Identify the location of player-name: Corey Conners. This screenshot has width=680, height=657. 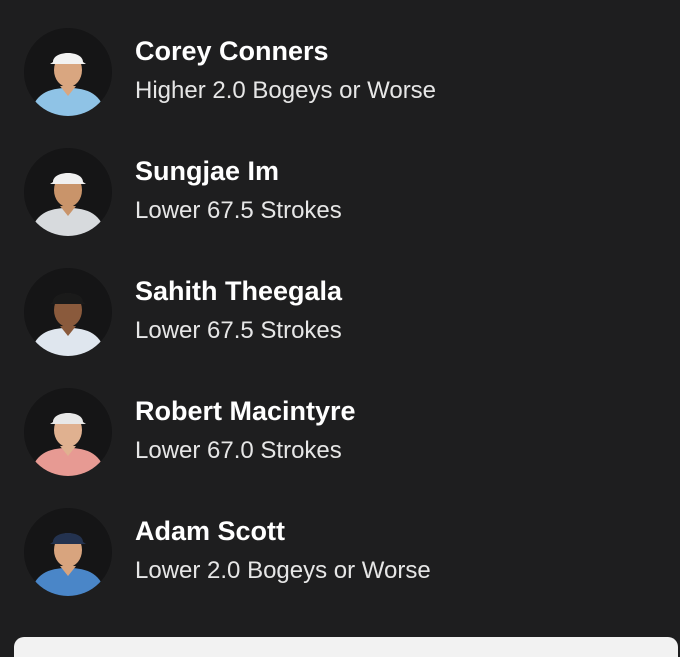
(232, 51).